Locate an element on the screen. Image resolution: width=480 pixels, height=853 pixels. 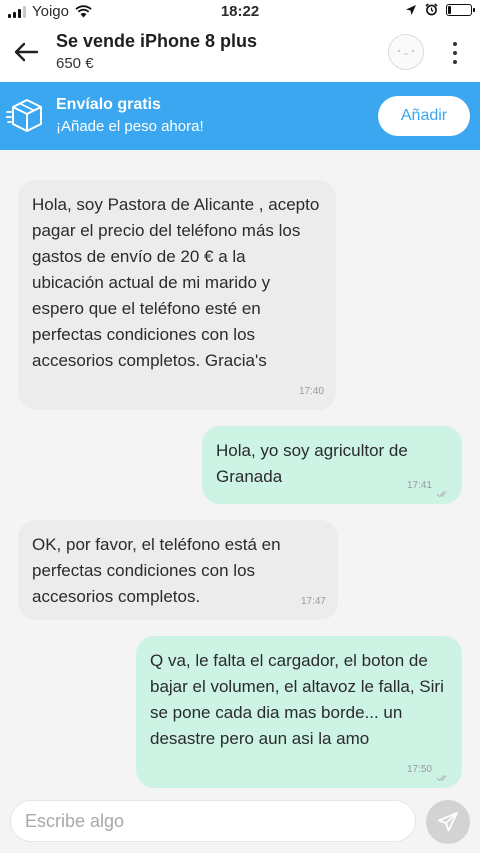
send-icon is located at coordinates (448, 822).